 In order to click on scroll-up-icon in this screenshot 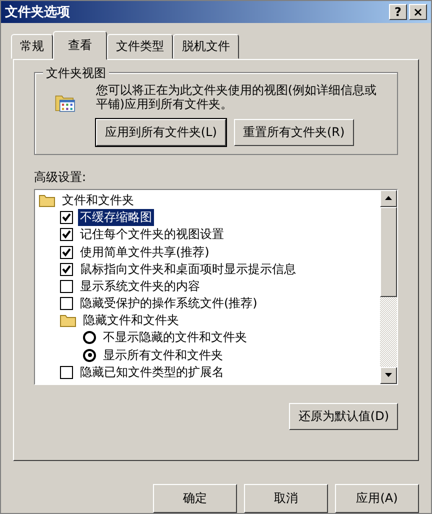, I will do `click(388, 198)`.